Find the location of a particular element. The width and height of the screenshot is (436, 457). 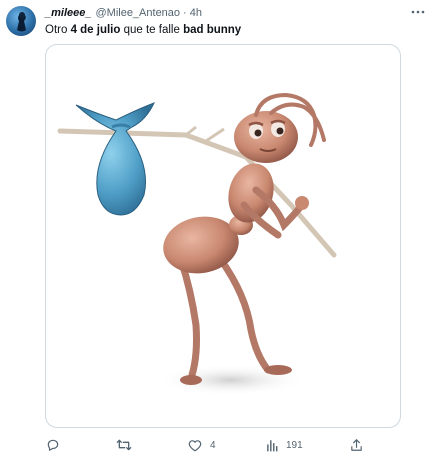

like-button: 4 is located at coordinates (202, 445).